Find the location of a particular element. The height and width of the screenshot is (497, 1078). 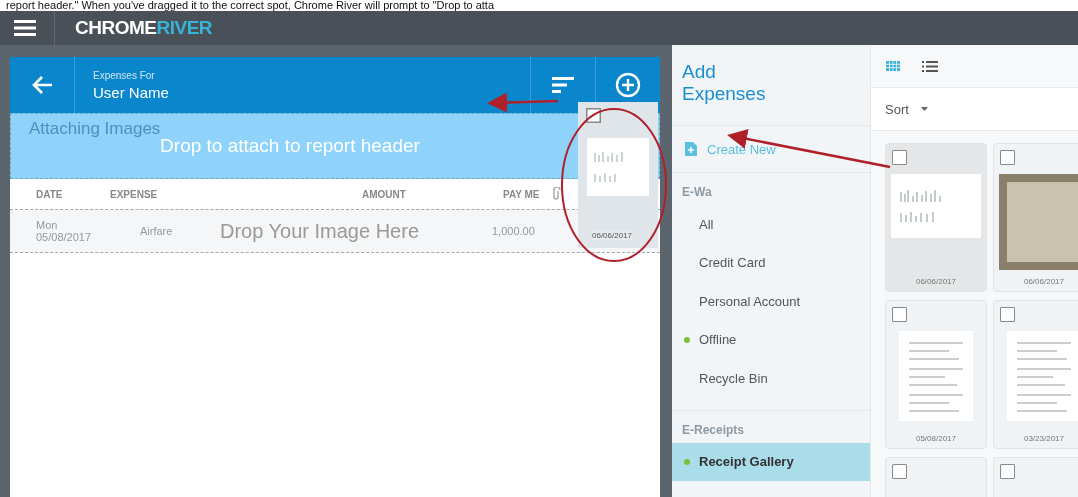

caret-icon is located at coordinates (924, 109).